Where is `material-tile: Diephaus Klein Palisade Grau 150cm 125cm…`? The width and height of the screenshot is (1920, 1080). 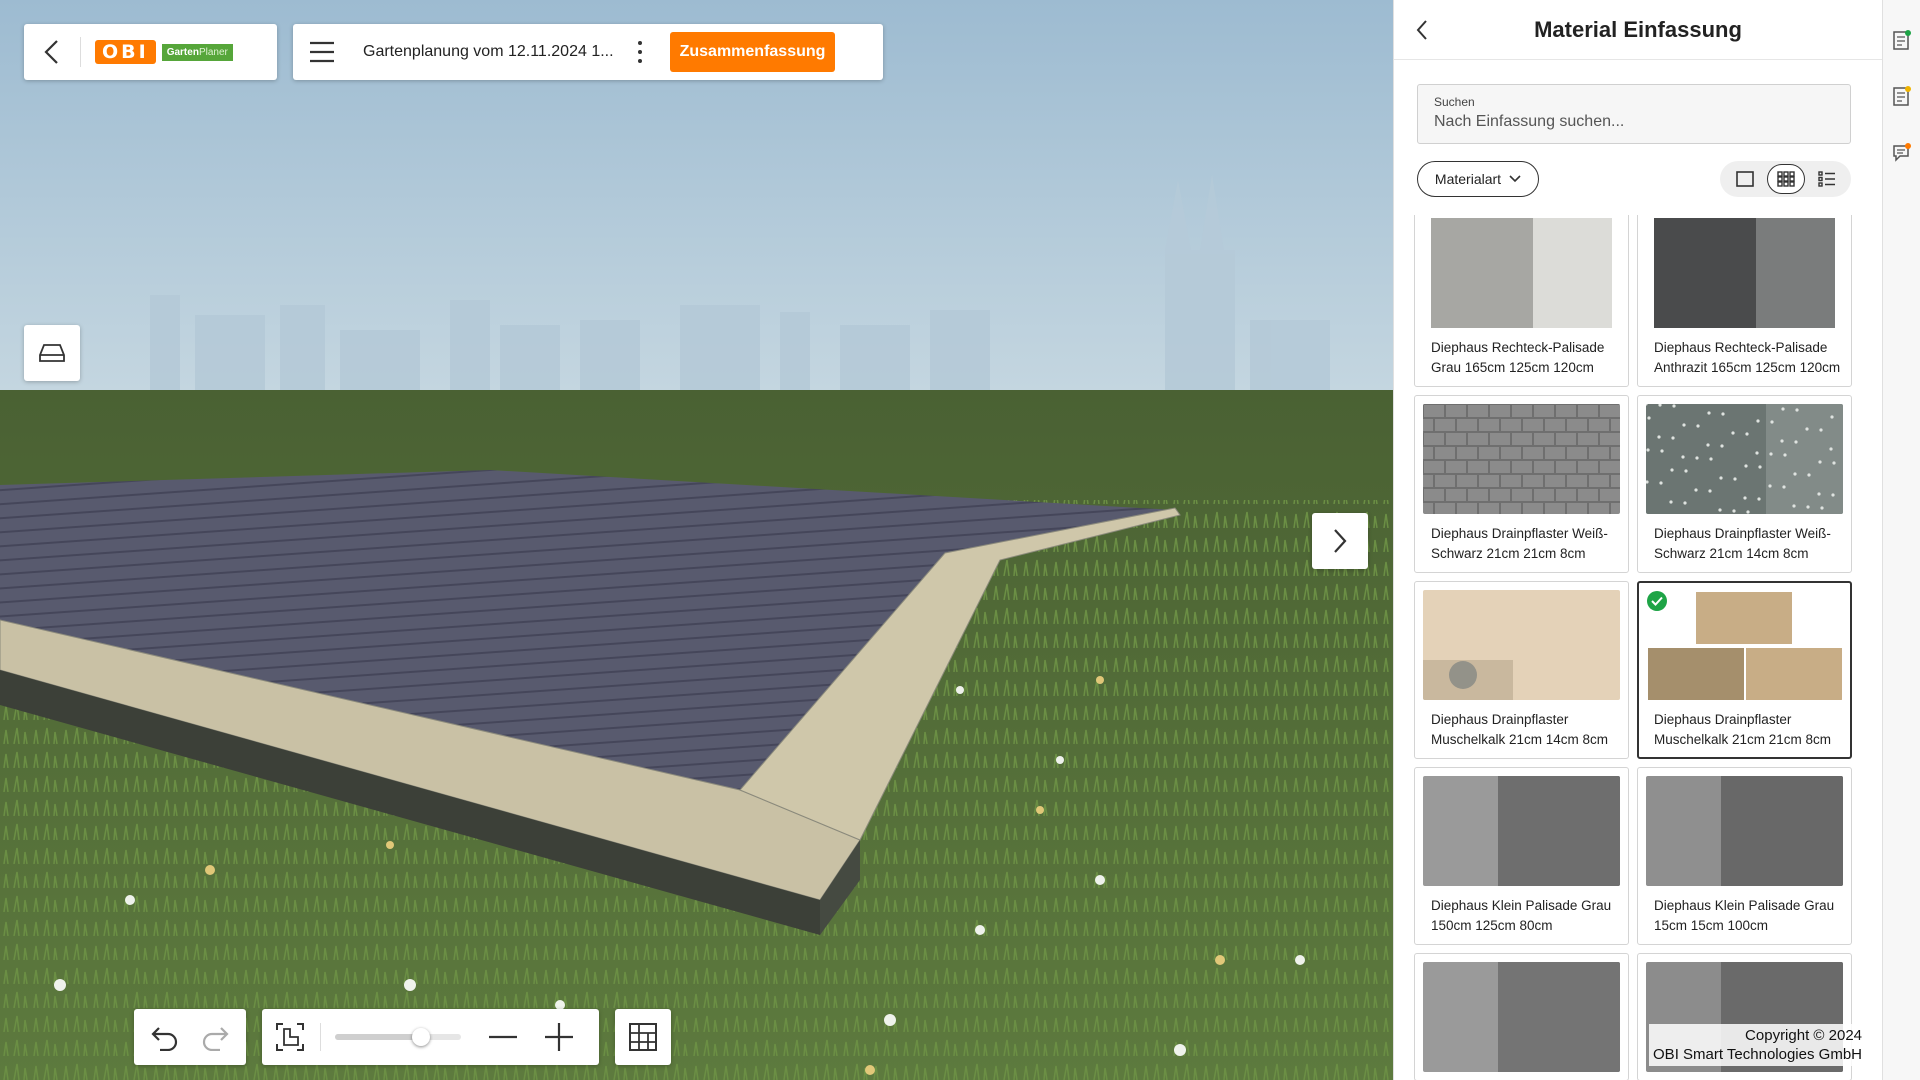
material-tile: Diephaus Klein Palisade Grau 150cm 125cm… is located at coordinates (1521, 856).